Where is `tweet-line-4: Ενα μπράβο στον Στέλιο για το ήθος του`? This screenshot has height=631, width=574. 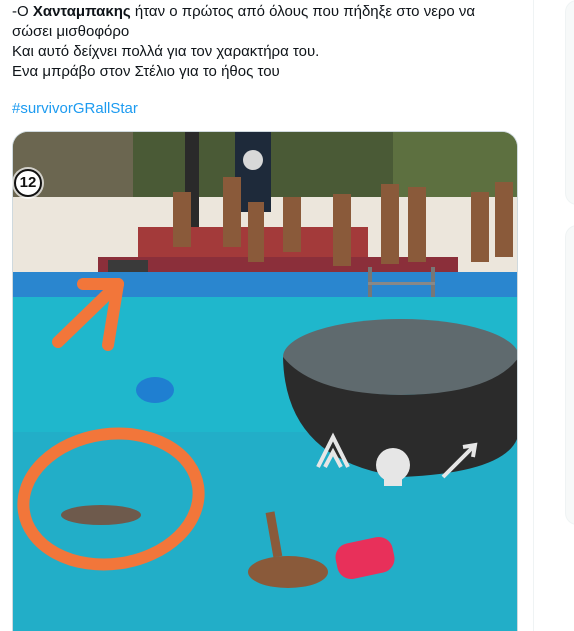
tweet-line-4: Ενα μπράβο στον Στέλιο για το ήθος του is located at coordinates (146, 71).